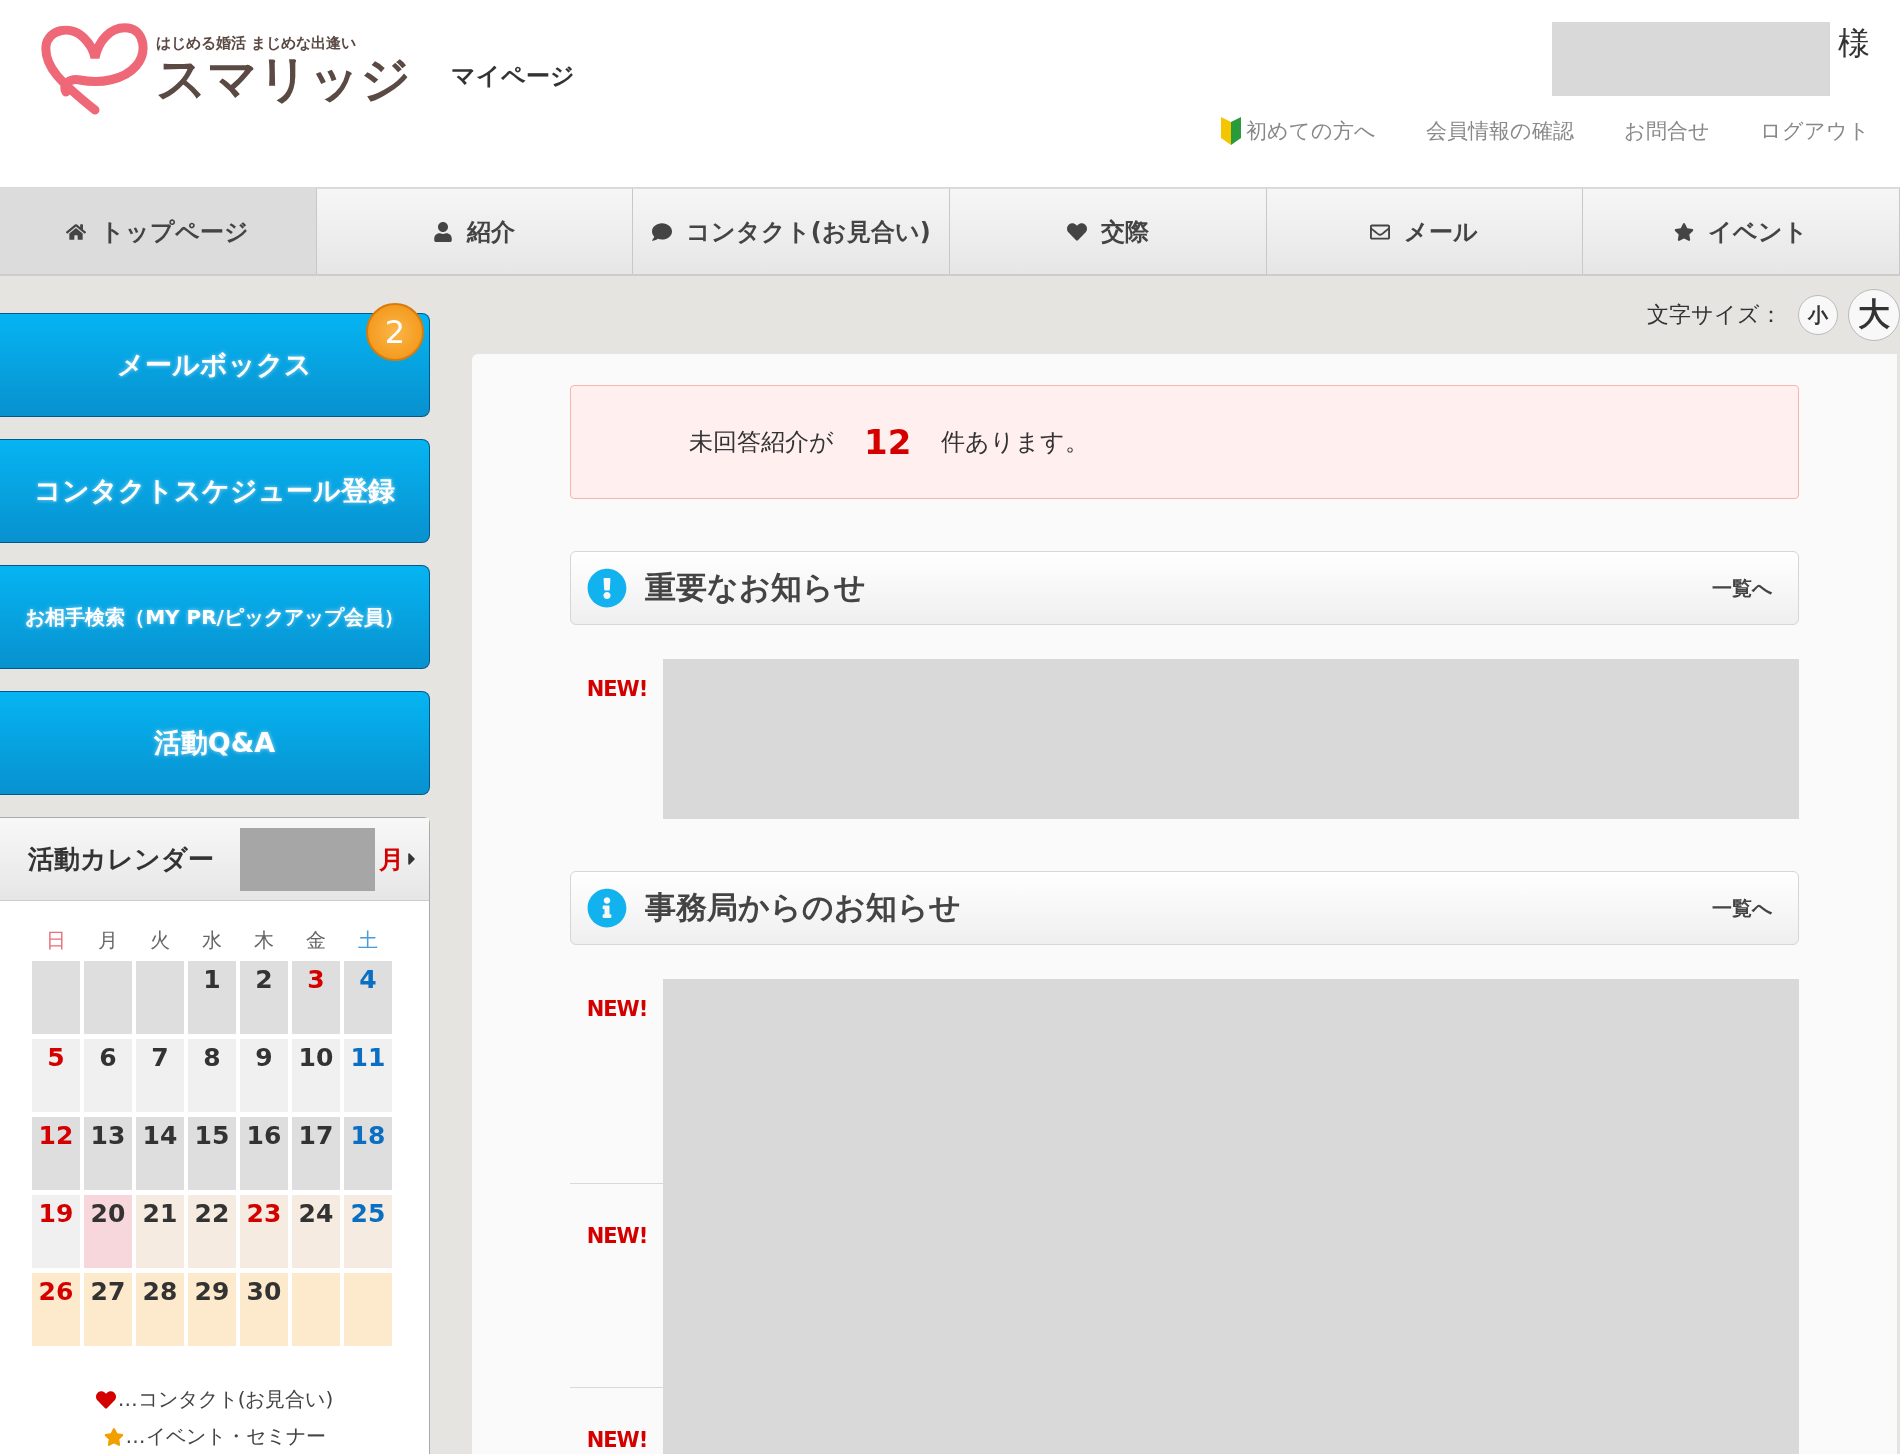 The width and height of the screenshot is (1900, 1454). Describe the element at coordinates (316, 940) in the screenshot. I see `weekday-label: 金` at that location.